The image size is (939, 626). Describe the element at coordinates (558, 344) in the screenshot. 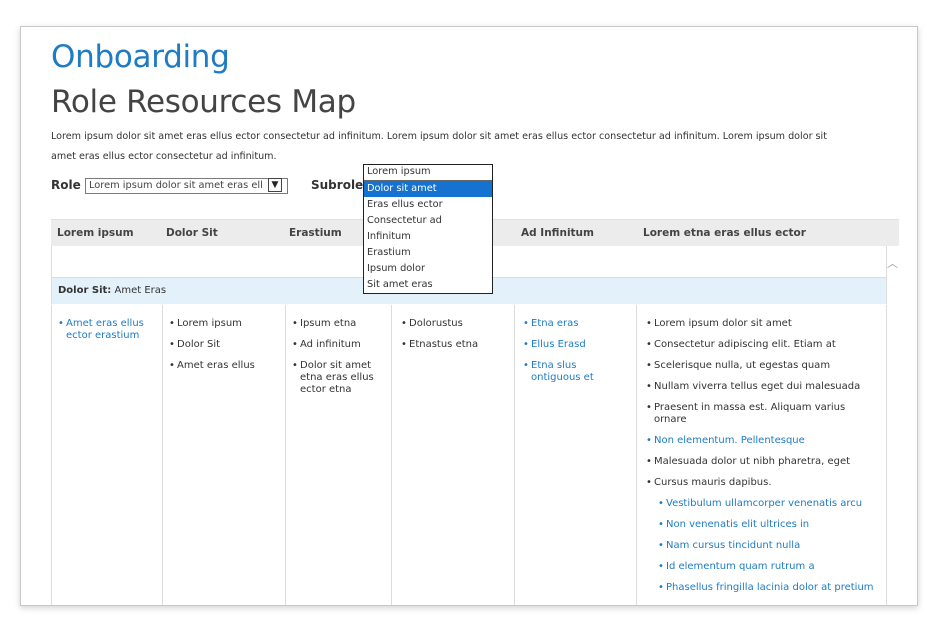

I see `list-item-text: Ellus Erasd` at that location.